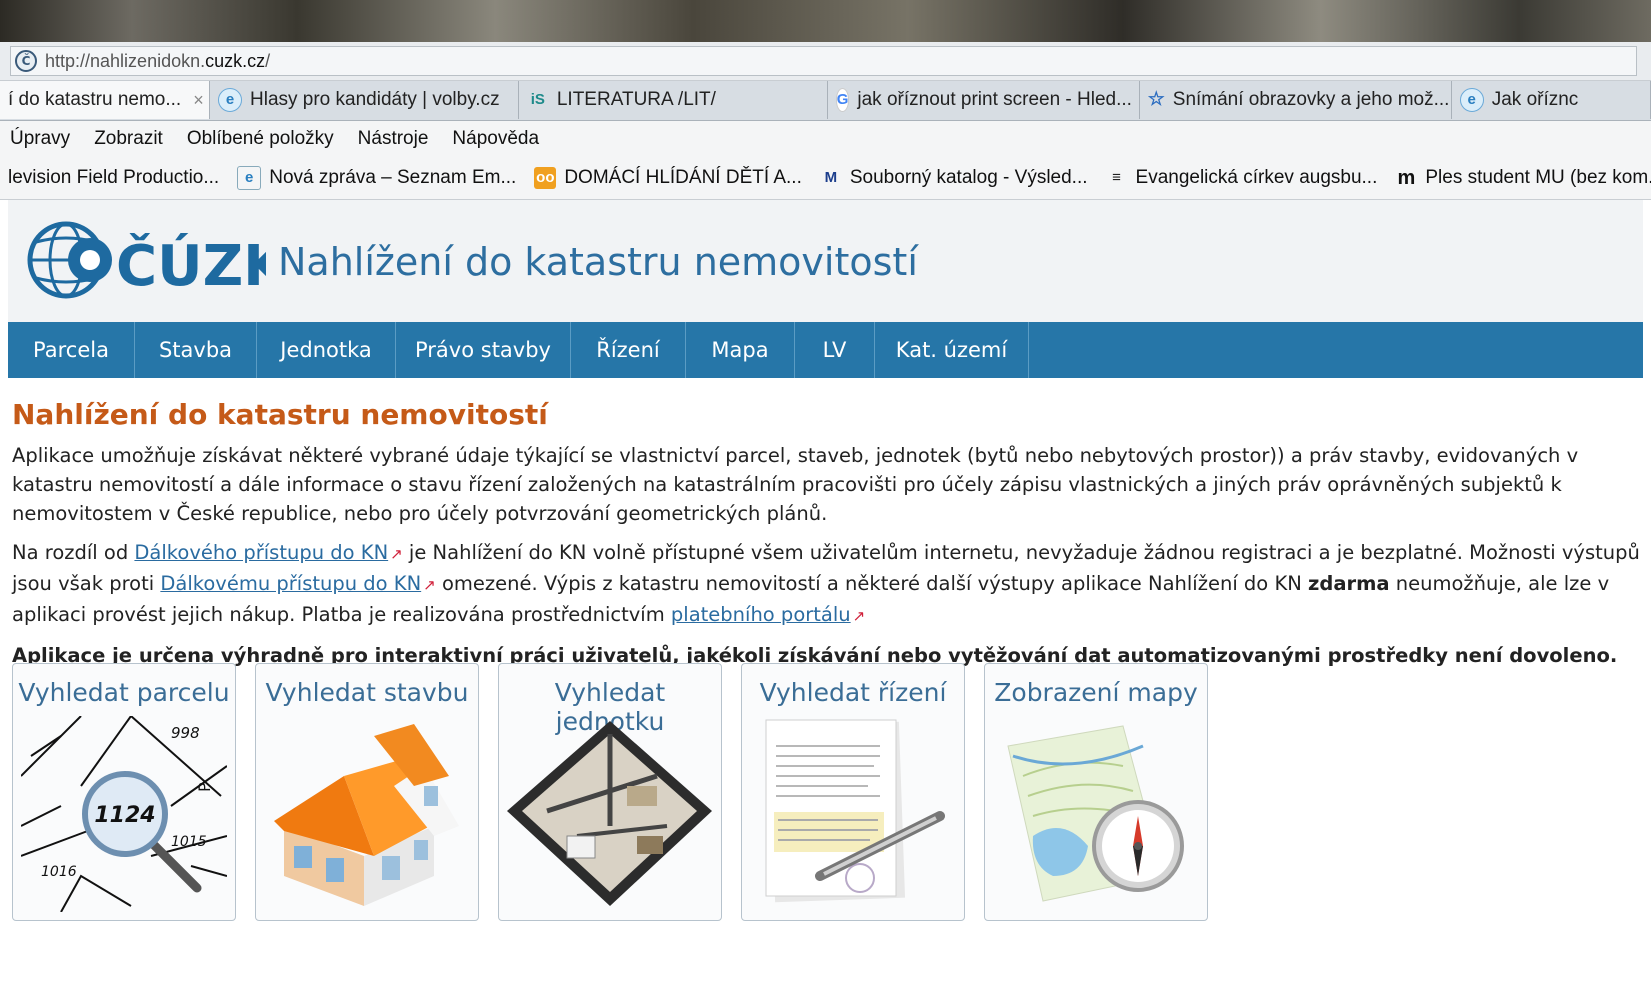  I want to click on google-icon: G, so click(842, 100).